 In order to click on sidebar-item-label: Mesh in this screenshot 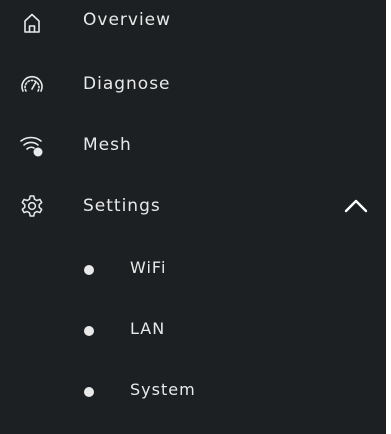, I will do `click(107, 145)`.